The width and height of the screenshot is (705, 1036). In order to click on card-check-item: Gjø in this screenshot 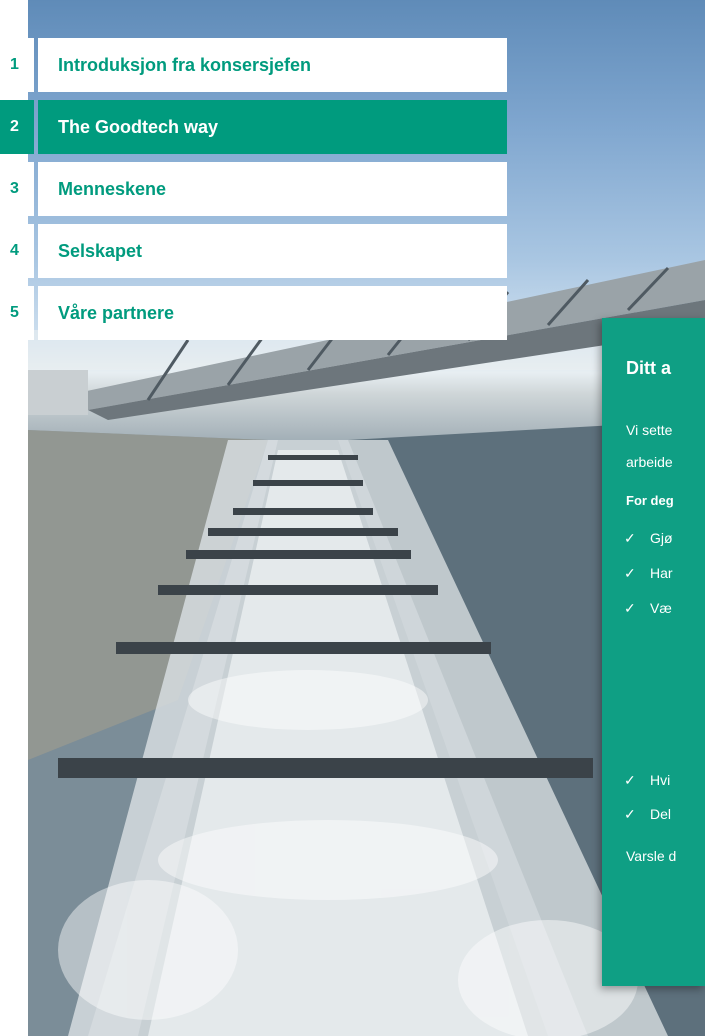, I will do `click(661, 538)`.